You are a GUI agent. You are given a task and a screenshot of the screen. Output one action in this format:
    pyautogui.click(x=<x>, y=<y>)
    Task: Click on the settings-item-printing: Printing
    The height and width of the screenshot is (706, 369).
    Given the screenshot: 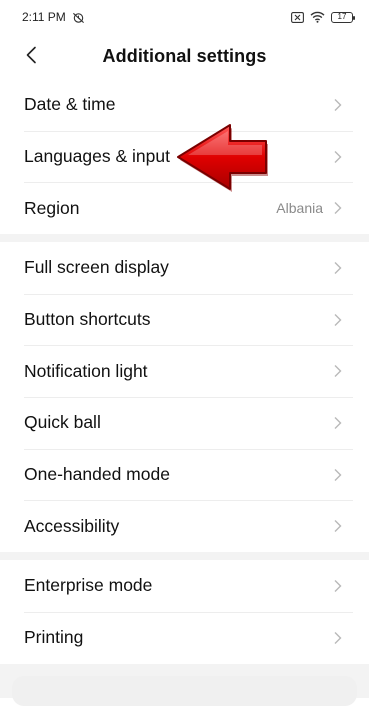 What is the action you would take?
    pyautogui.click(x=184, y=637)
    